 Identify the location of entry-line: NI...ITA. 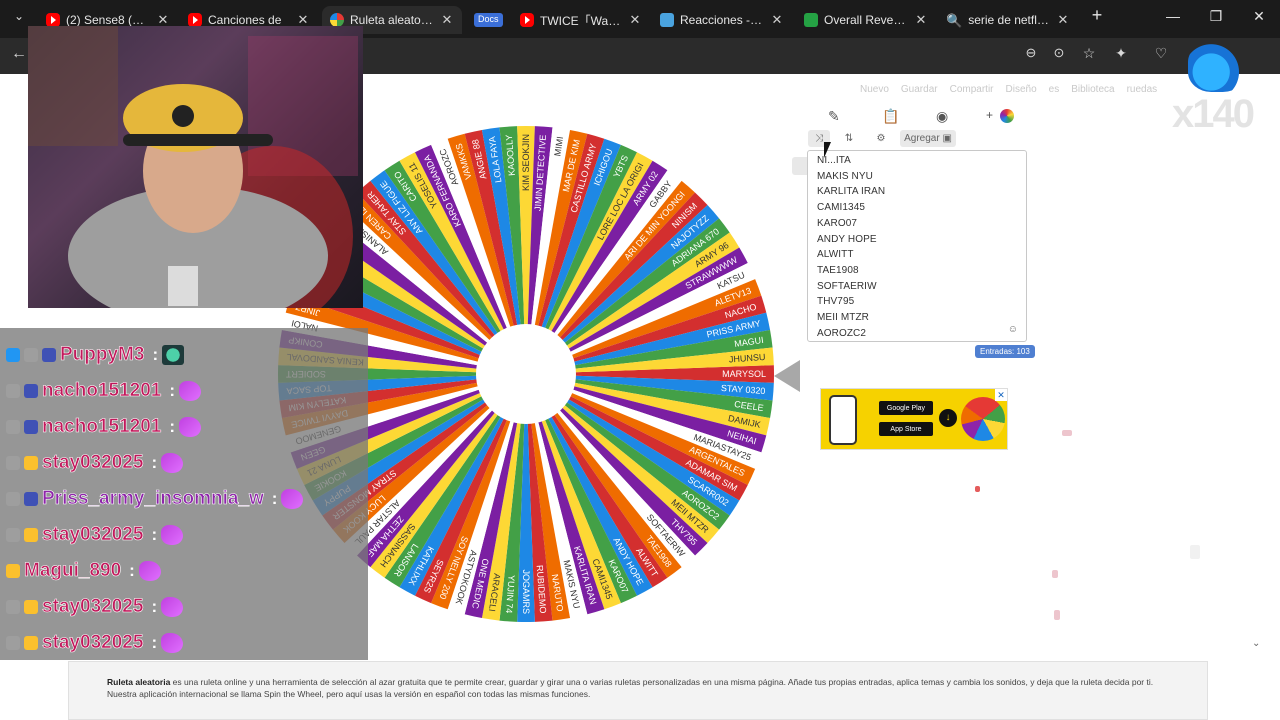
(834, 160).